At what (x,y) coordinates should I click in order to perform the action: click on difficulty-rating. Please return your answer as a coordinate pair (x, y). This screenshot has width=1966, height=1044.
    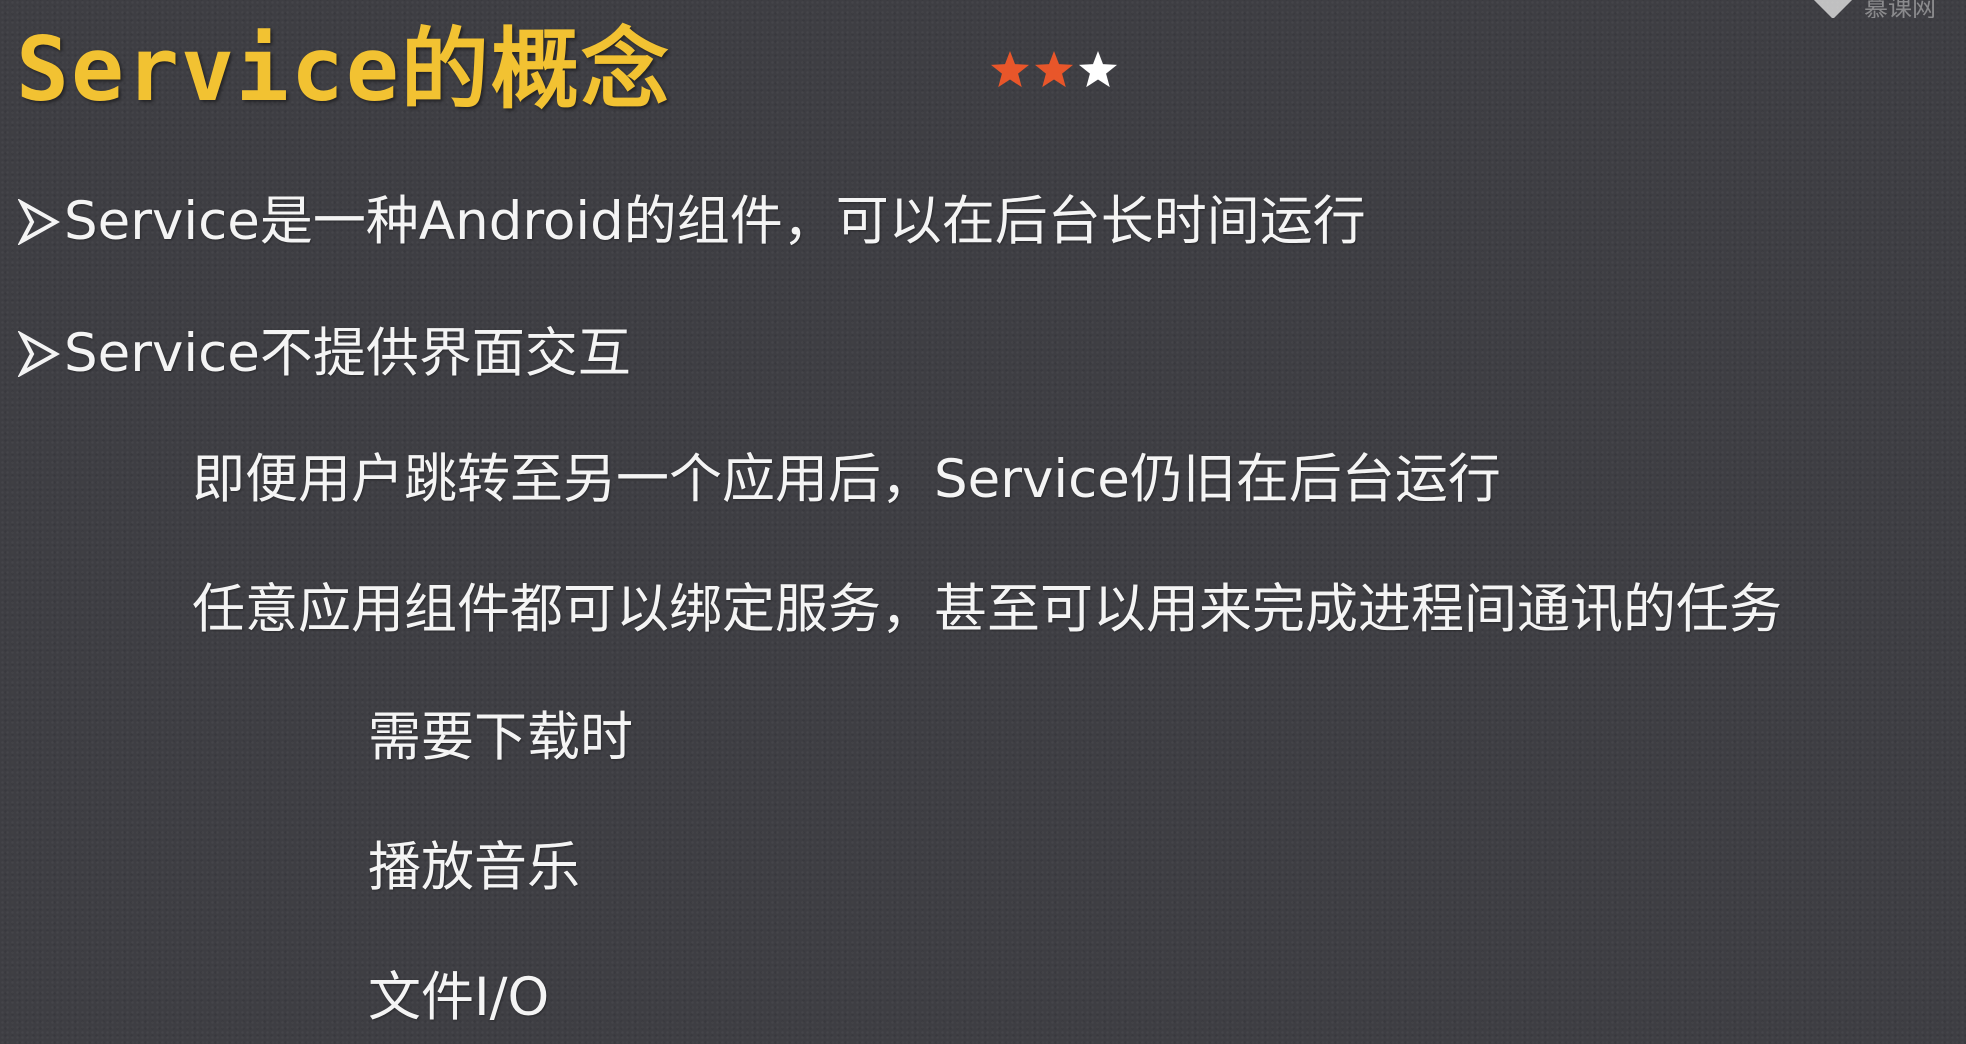
    Looking at the image, I should click on (1054, 70).